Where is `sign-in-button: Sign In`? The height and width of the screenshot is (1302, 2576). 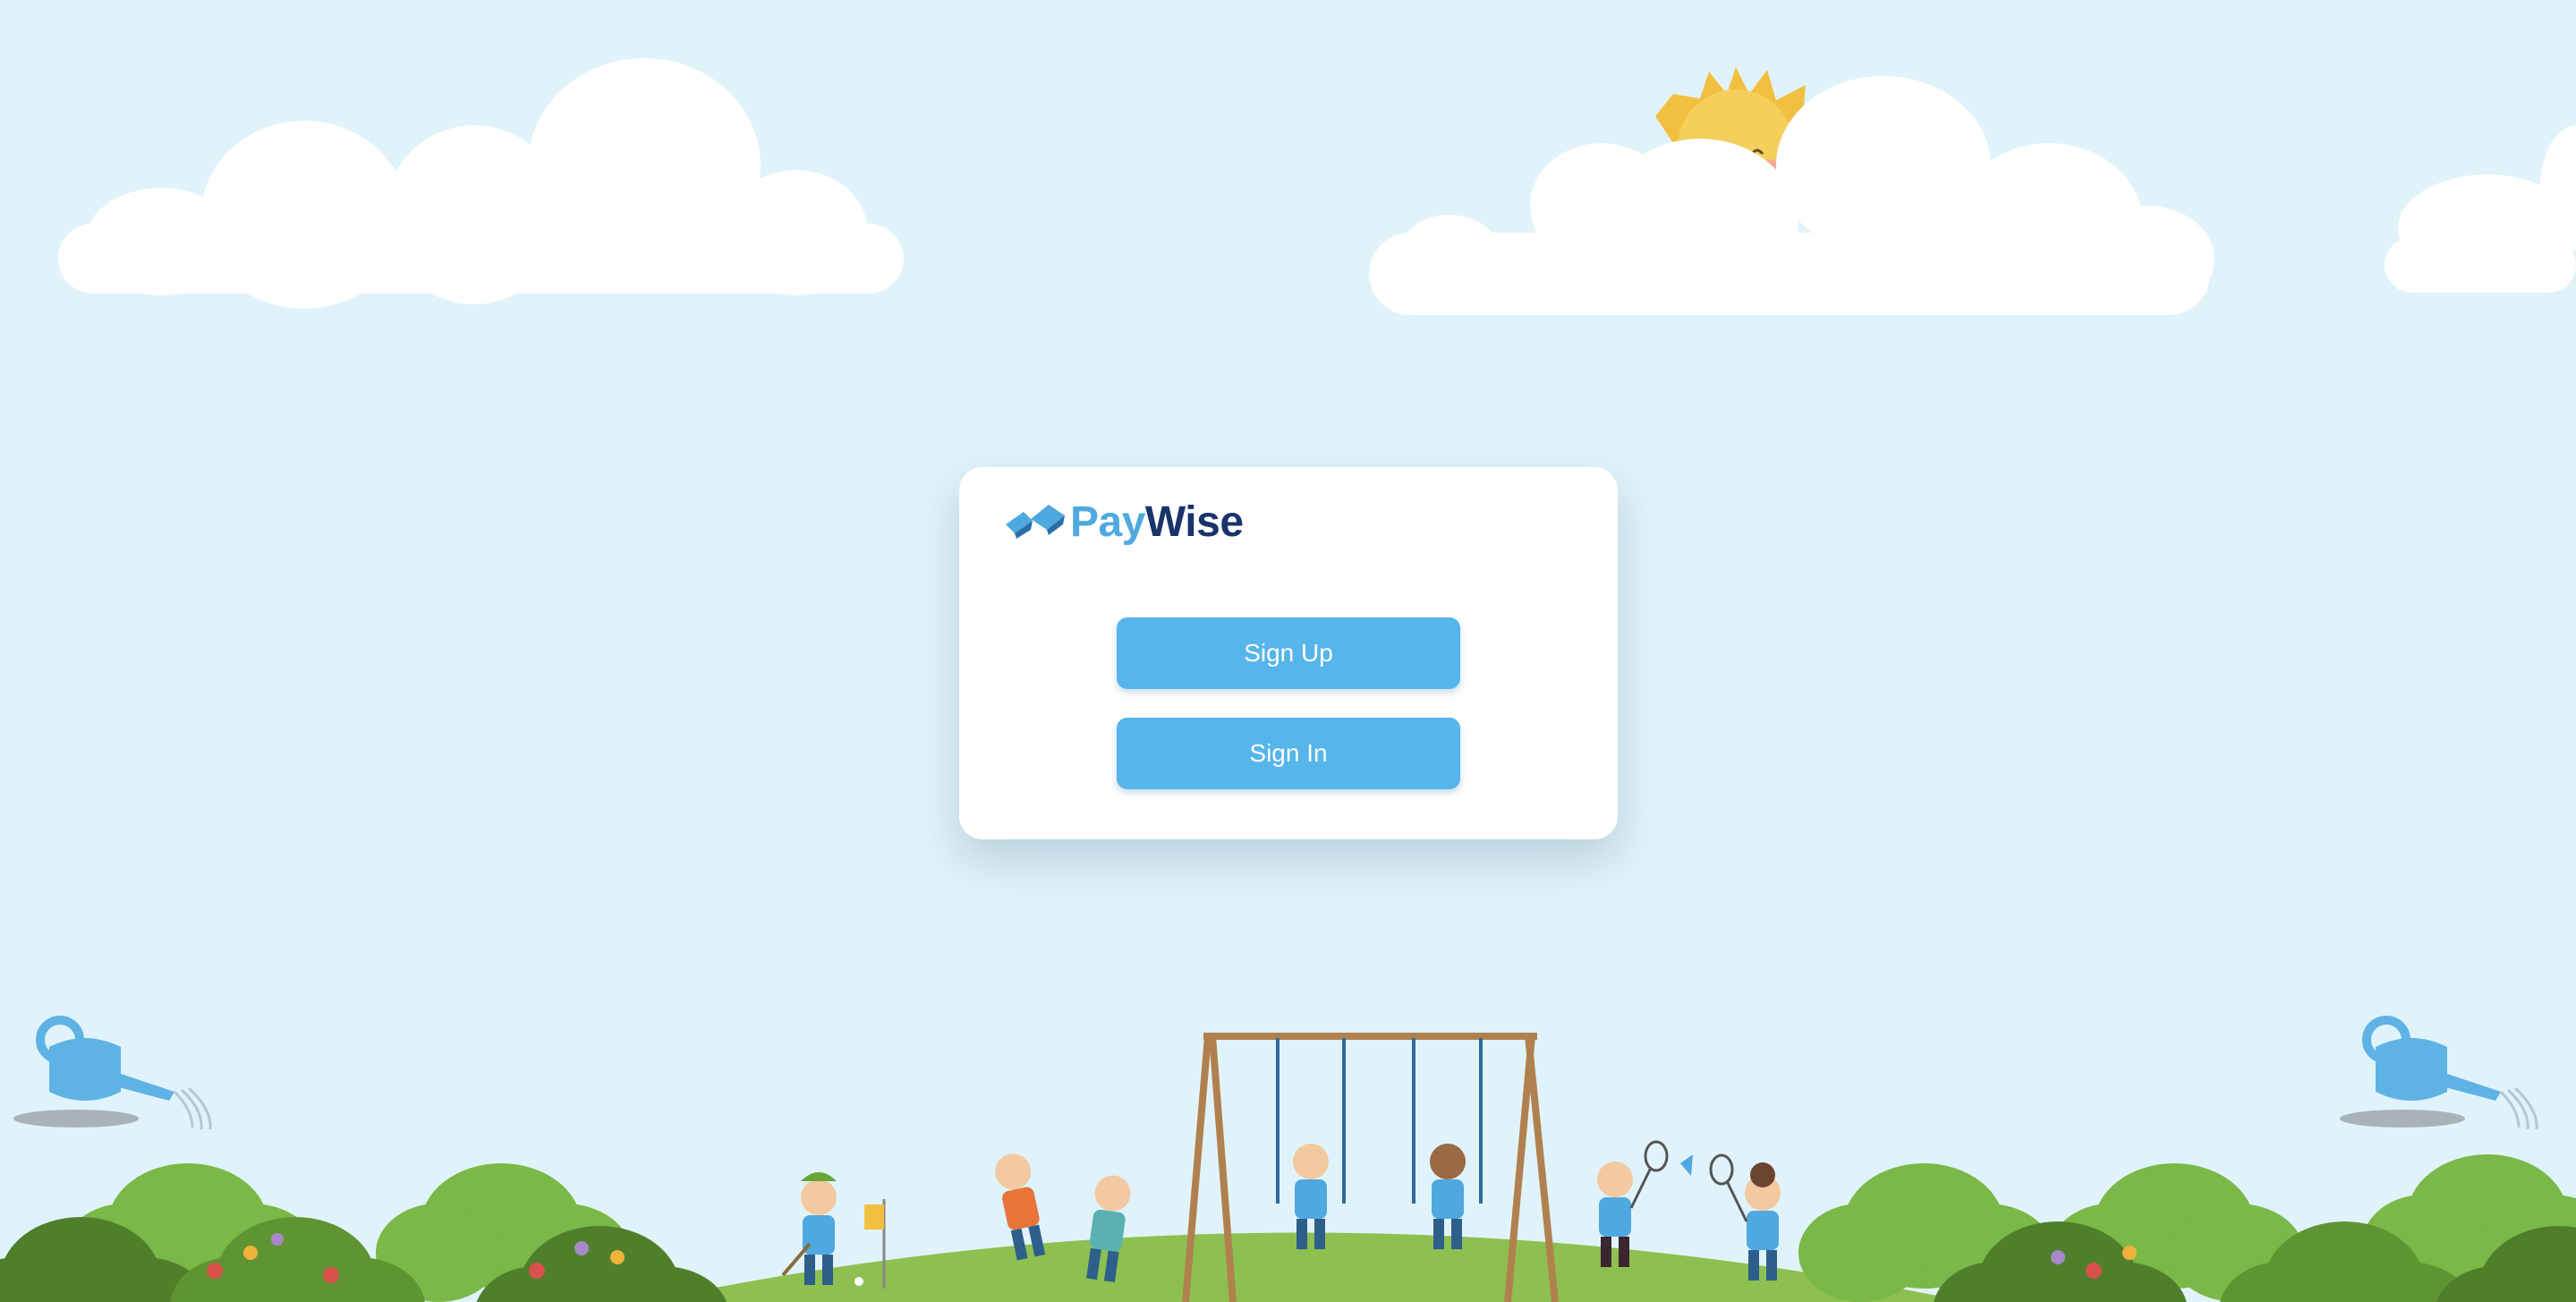 sign-in-button: Sign In is located at coordinates (1288, 753).